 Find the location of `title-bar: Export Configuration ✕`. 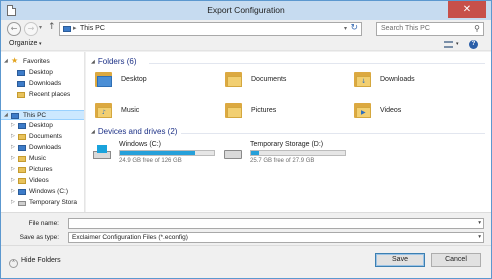

title-bar: Export Configuration ✕ is located at coordinates (246, 10).